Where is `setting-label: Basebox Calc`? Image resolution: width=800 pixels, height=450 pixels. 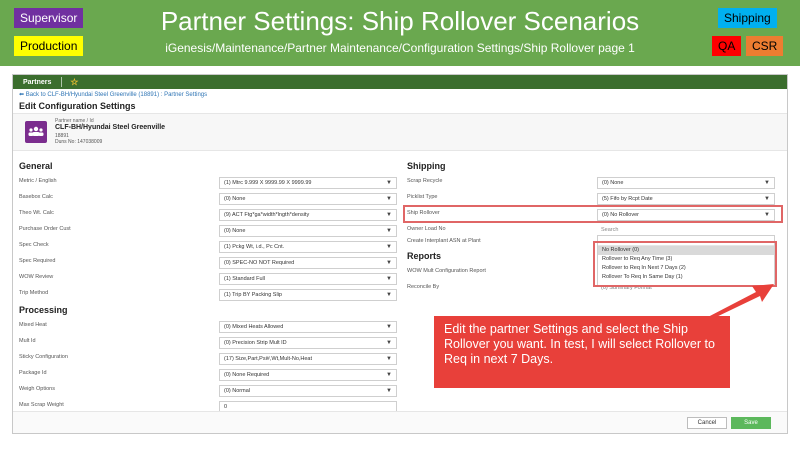
setting-label: Basebox Calc is located at coordinates (36, 197).